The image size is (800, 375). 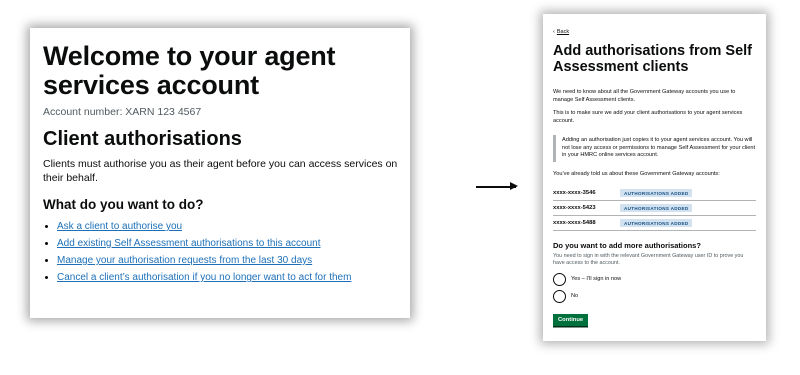 I want to click on radio-yes-label: Yes – I’ll sign in now, so click(x=596, y=279).